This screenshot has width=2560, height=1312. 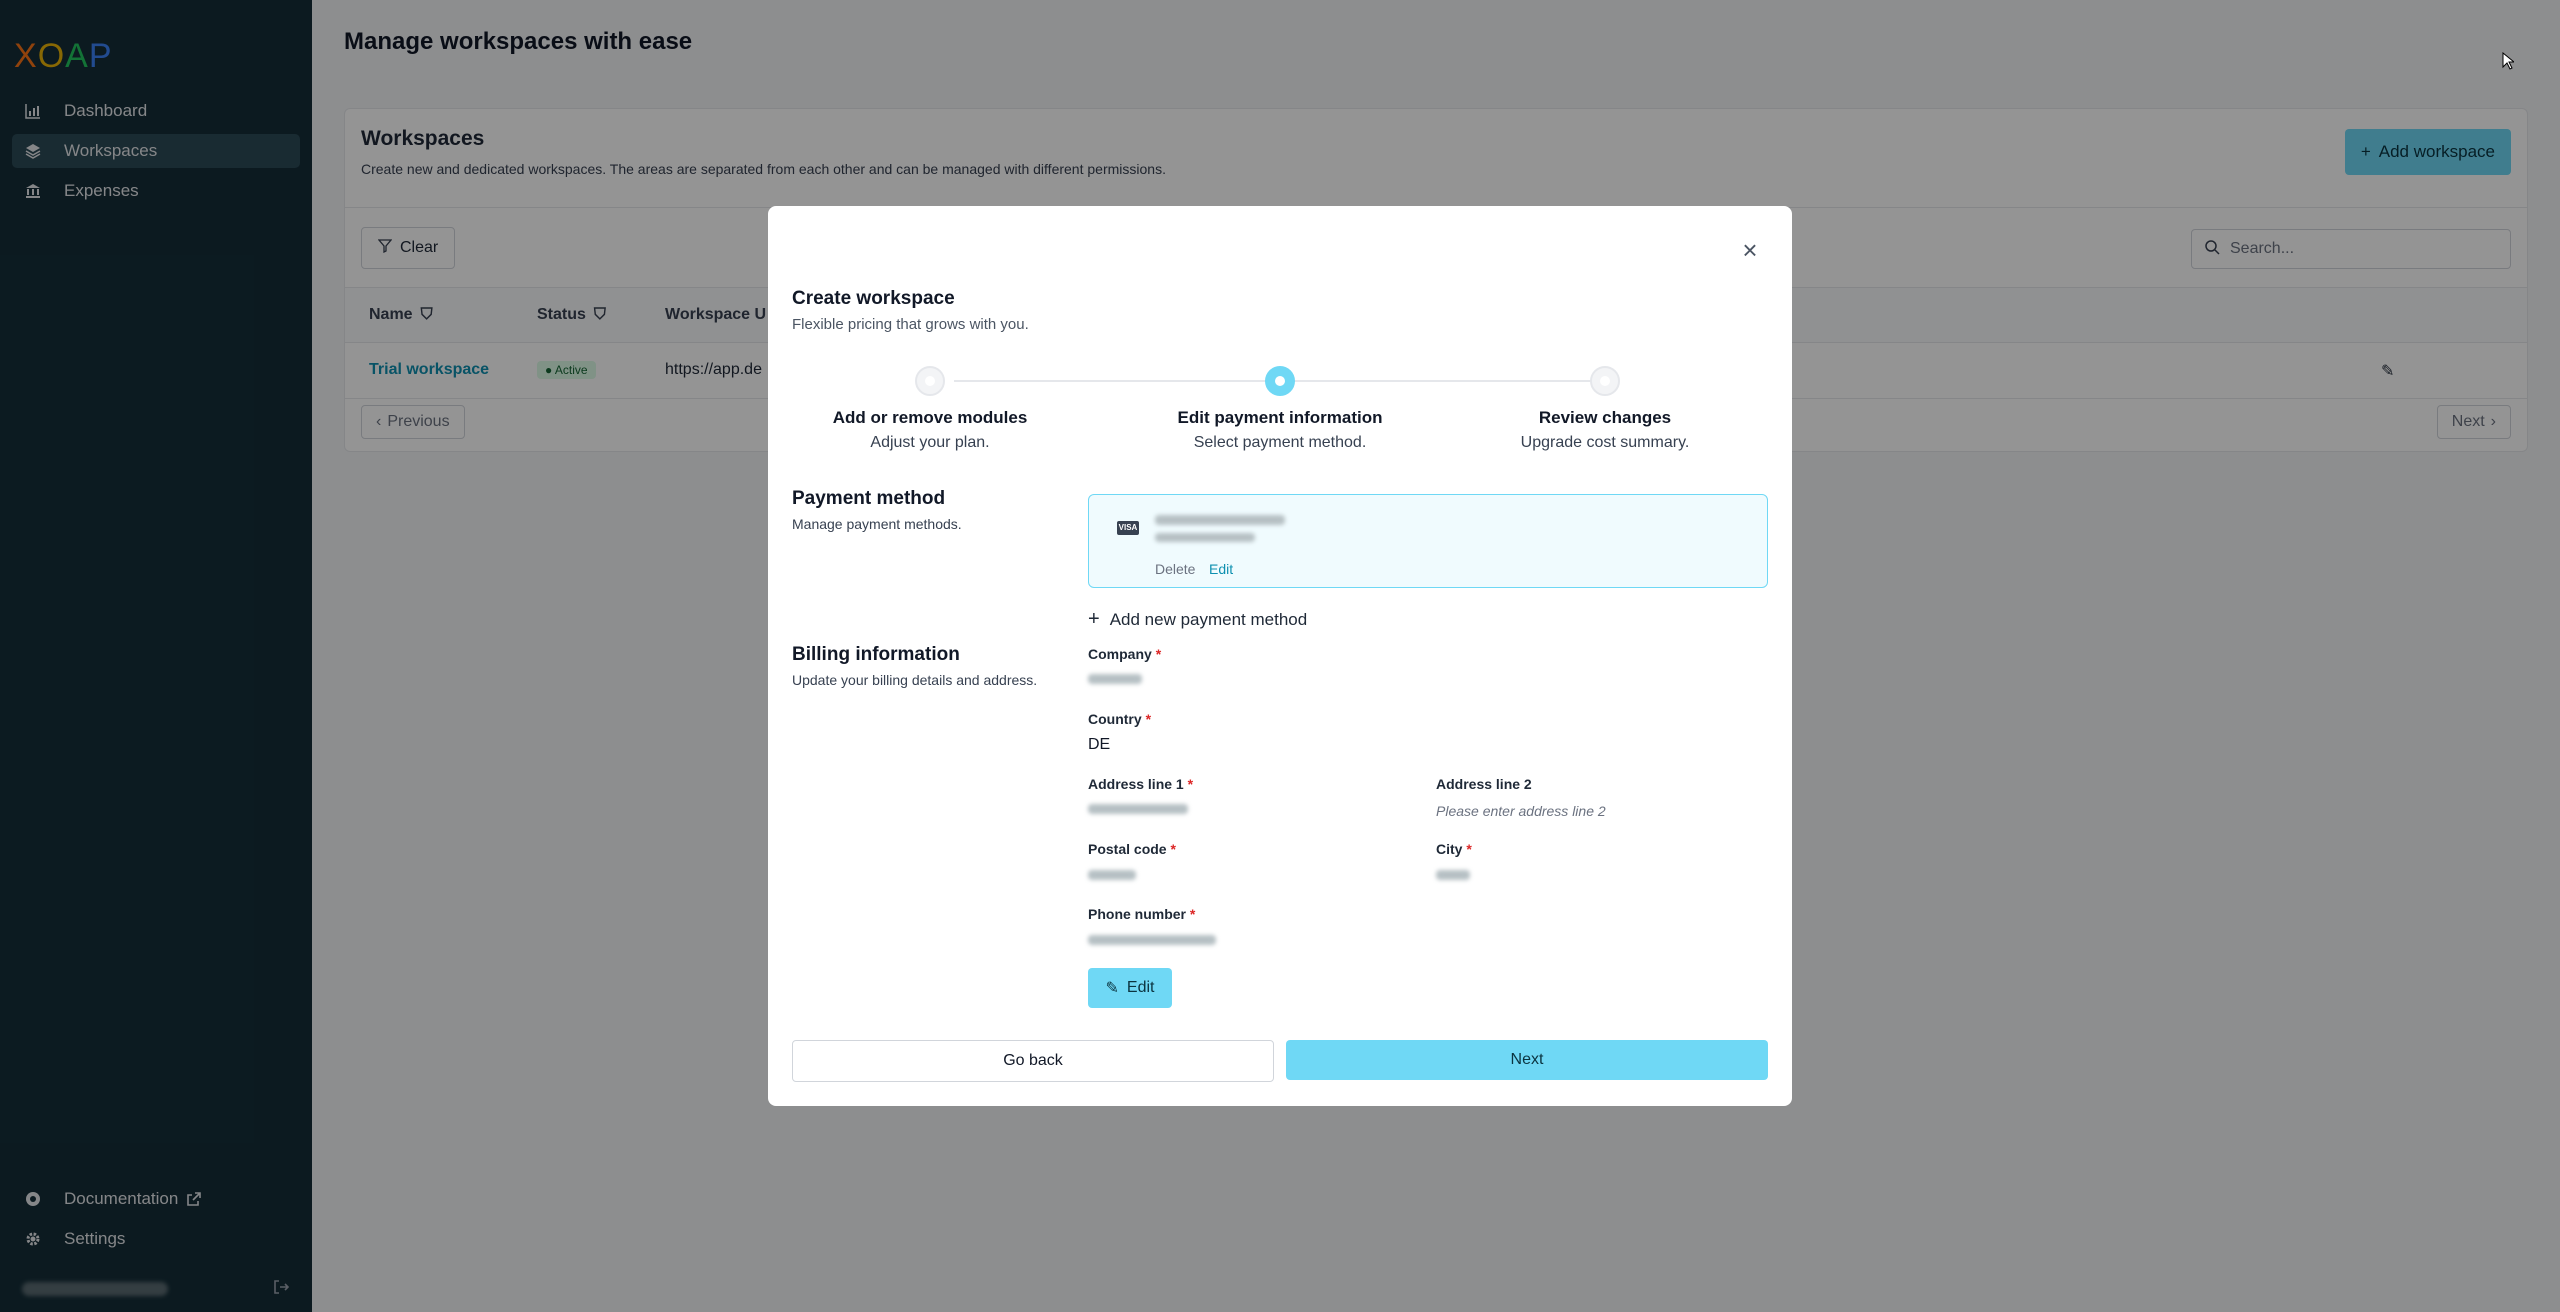 I want to click on country-value: DE, so click(x=1099, y=744).